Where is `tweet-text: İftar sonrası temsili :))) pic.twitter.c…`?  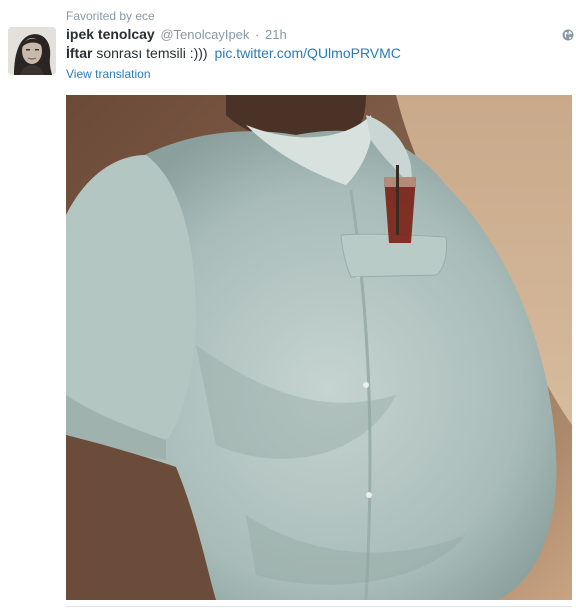
tweet-text: İftar sonrası temsili :))) pic.twitter.c… is located at coordinates (233, 53).